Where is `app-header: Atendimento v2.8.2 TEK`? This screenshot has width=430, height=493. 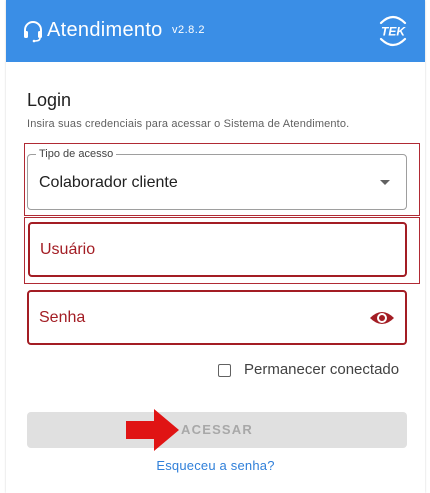
app-header: Atendimento v2.8.2 TEK is located at coordinates (215, 31).